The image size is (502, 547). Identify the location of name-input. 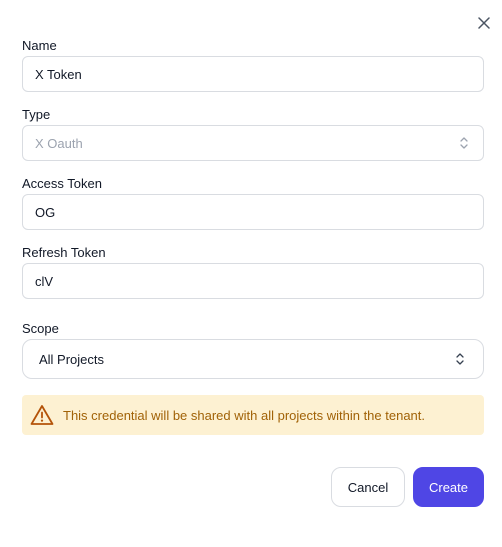
(259, 74).